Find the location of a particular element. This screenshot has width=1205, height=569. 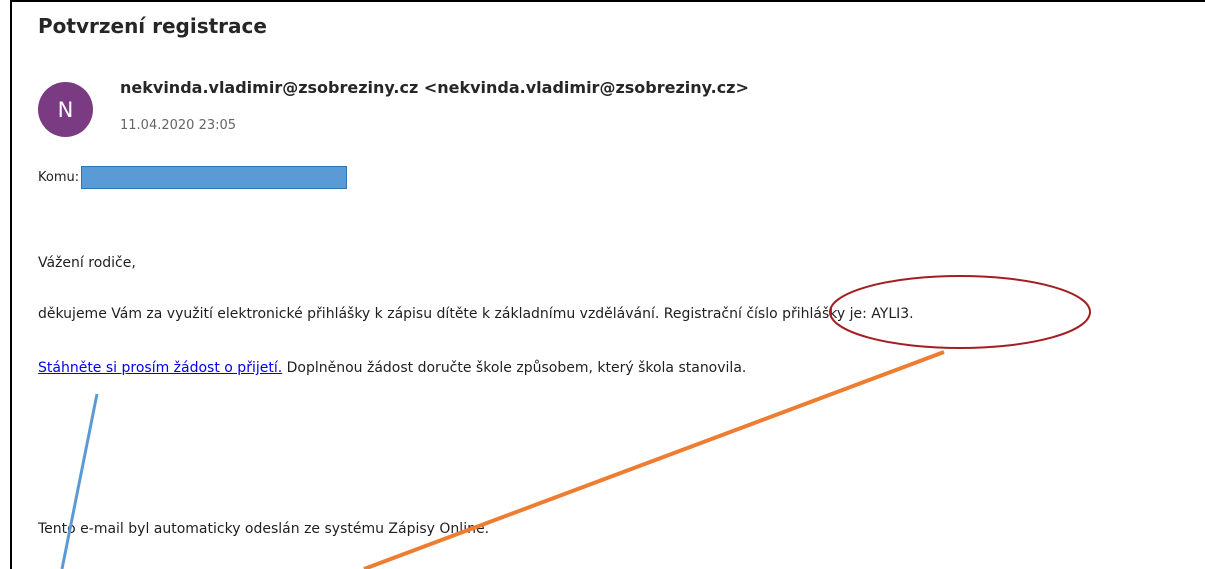

download-application-link: Stáhněte si prosím žádost o přijetí. is located at coordinates (160, 368).